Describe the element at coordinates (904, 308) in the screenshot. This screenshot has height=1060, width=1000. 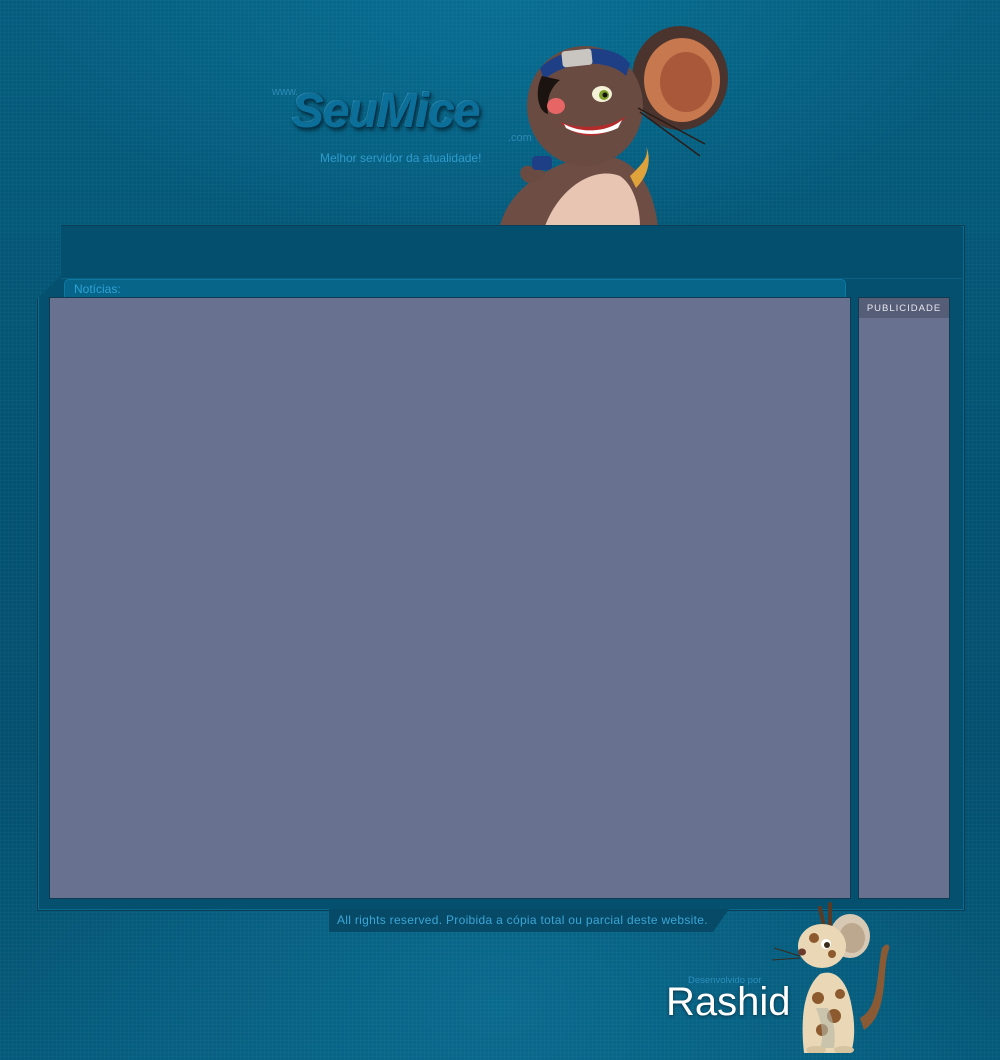
I see `advertising-header: PUBLICIDADE` at that location.